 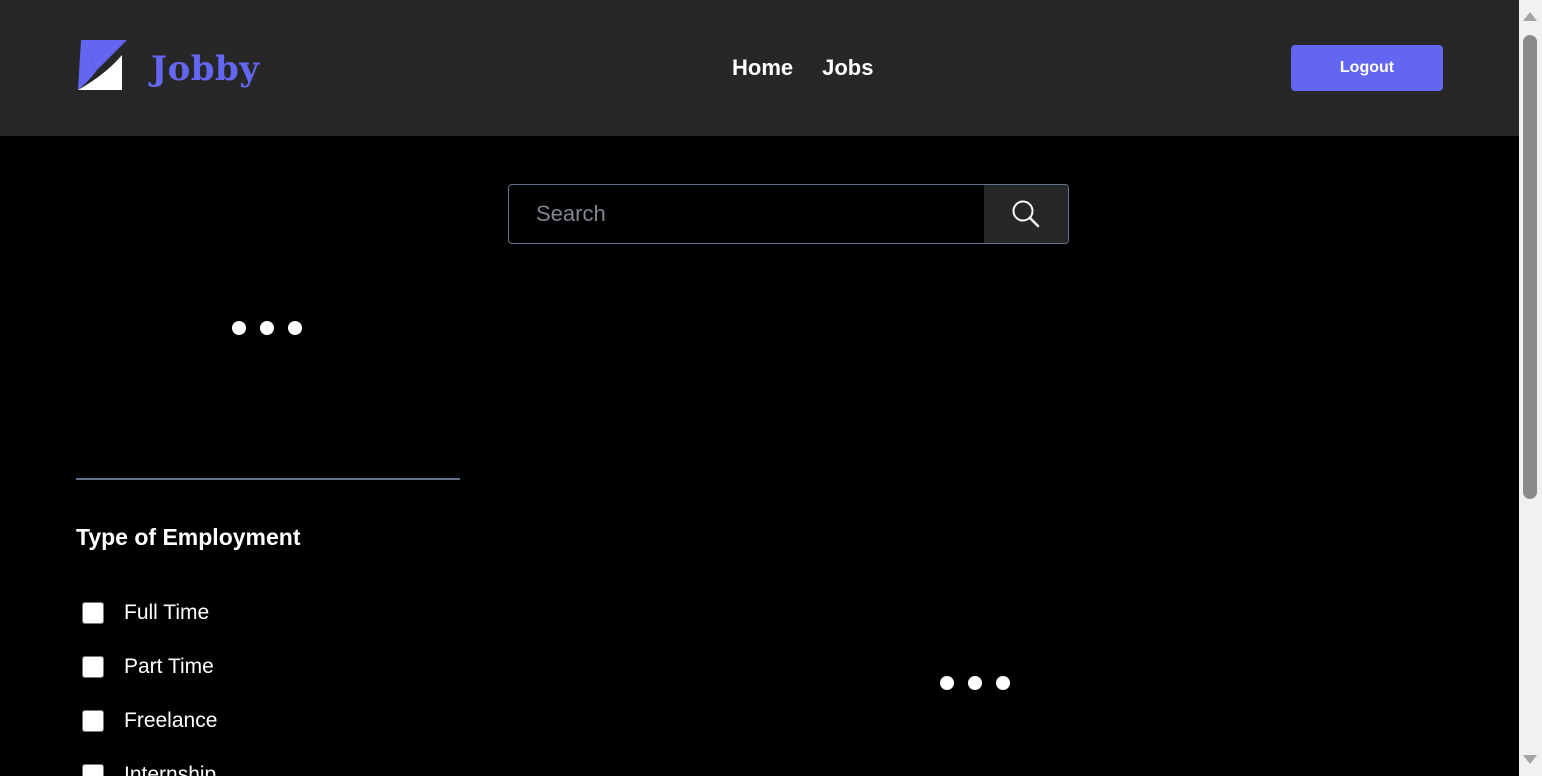 What do you see at coordinates (268, 479) in the screenshot?
I see `section-divider` at bounding box center [268, 479].